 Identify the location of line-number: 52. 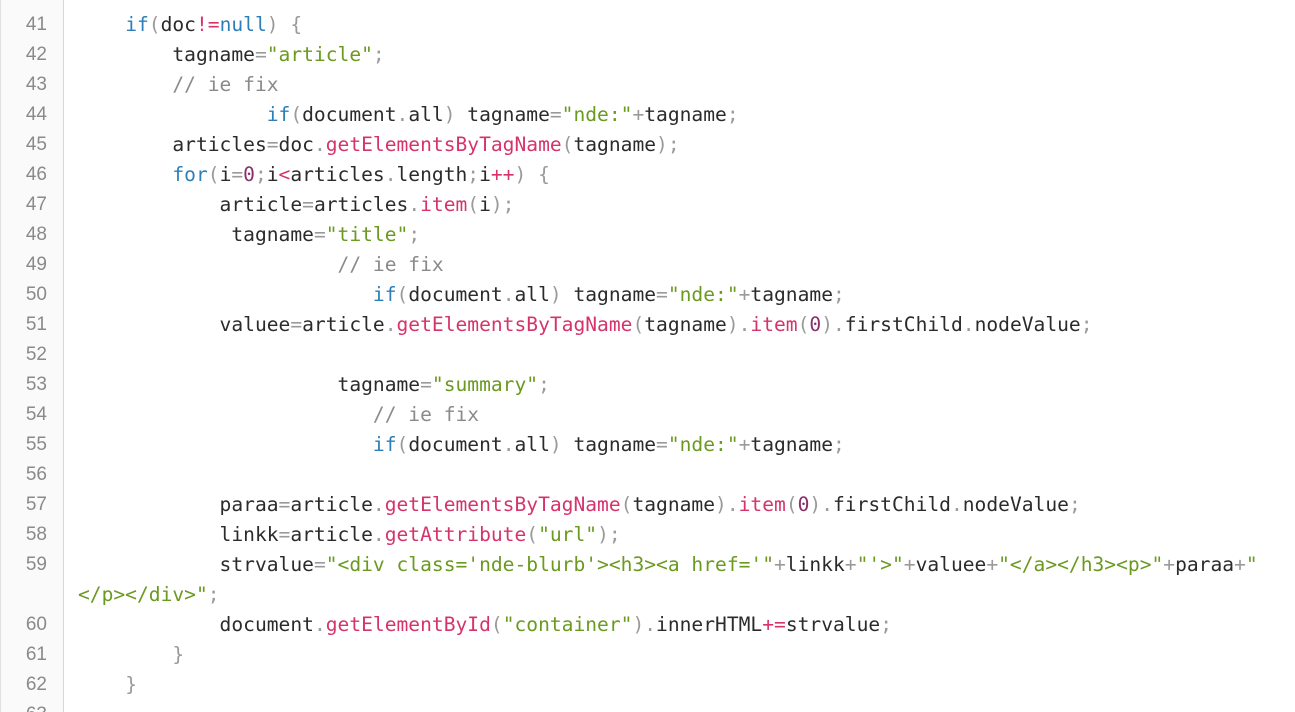
(36, 354).